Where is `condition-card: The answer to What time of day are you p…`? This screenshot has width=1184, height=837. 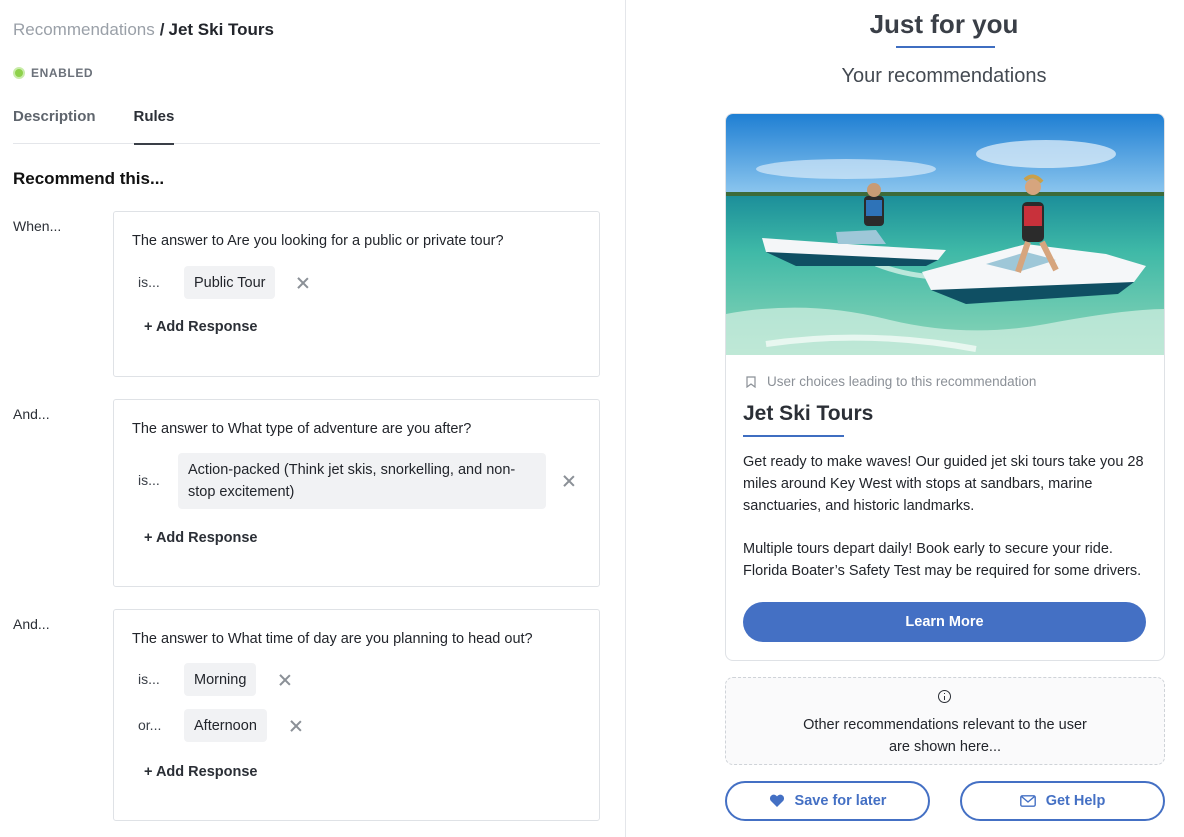 condition-card: The answer to What time of day are you p… is located at coordinates (356, 715).